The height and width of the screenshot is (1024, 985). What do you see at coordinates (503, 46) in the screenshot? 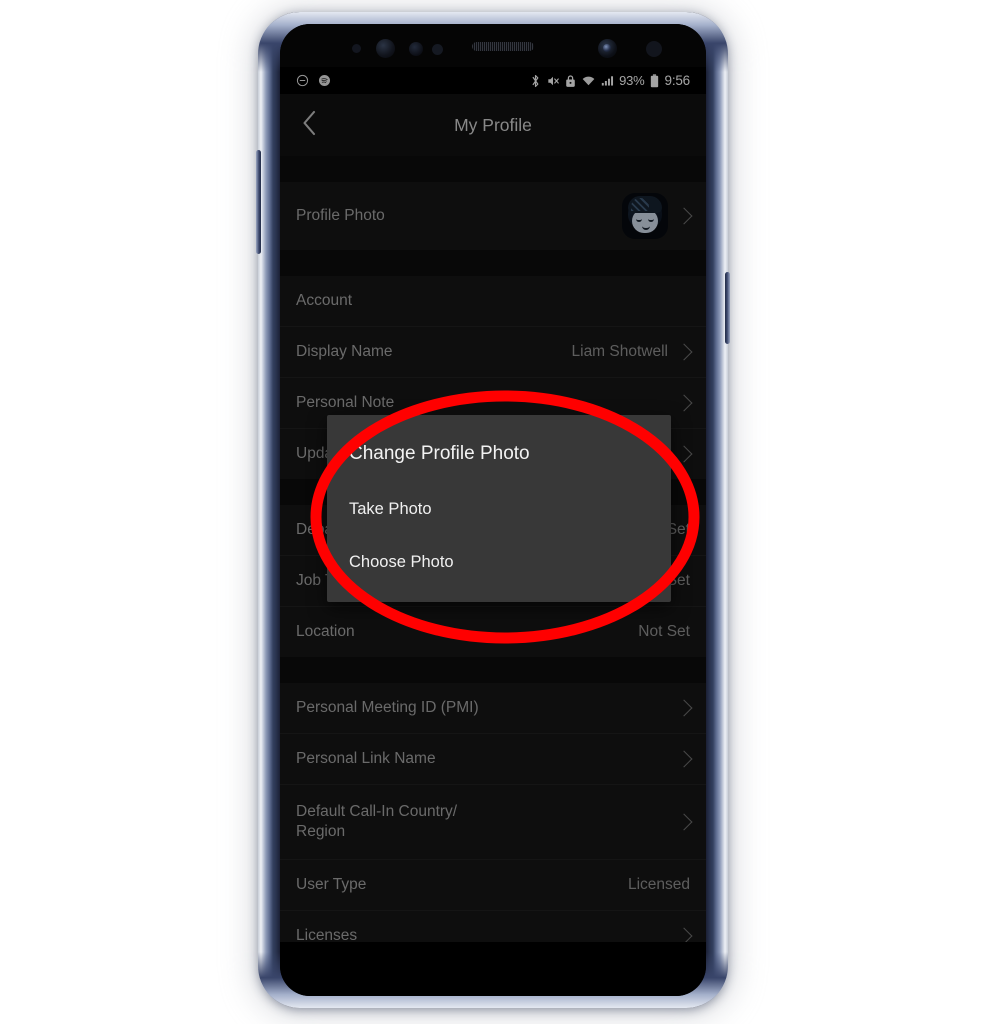
I see `earpiece-speaker` at bounding box center [503, 46].